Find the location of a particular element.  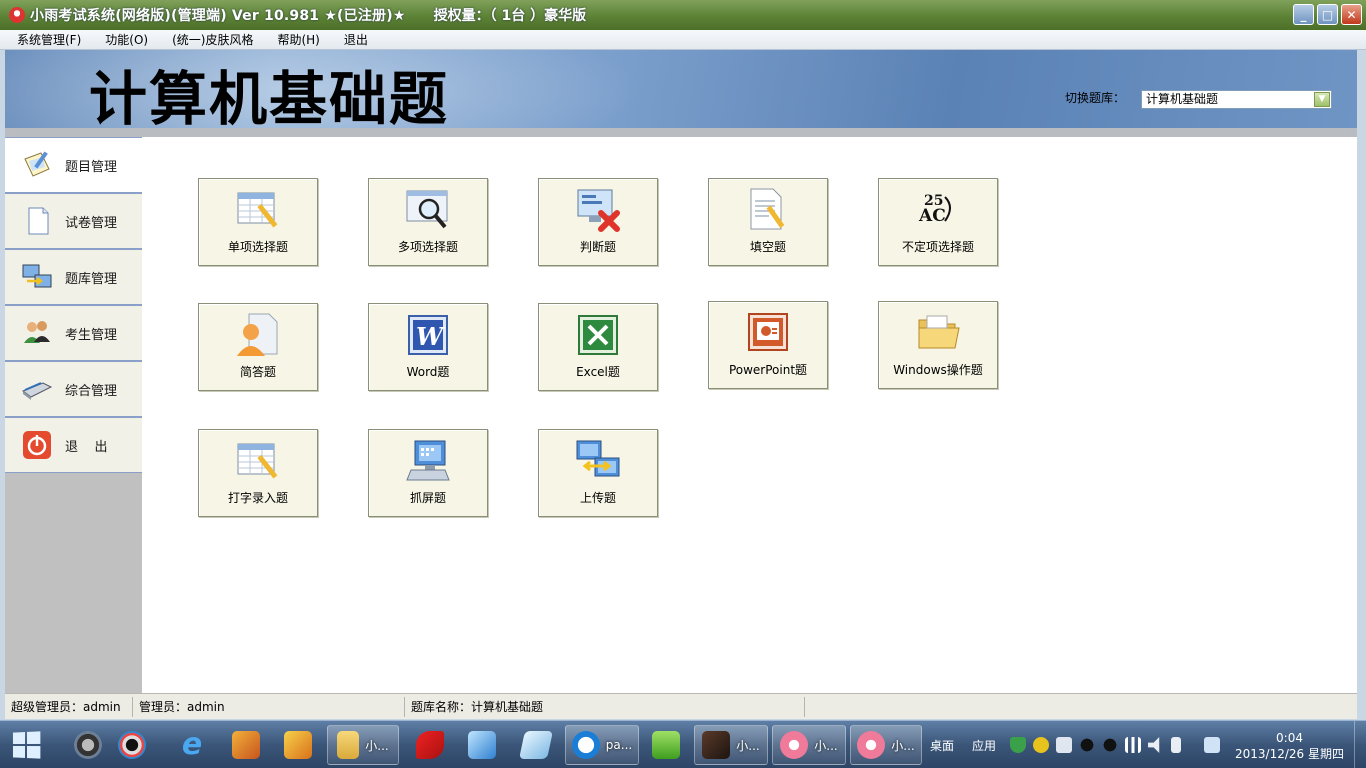

tile-windows-operation: Windows操作题 is located at coordinates (938, 345).